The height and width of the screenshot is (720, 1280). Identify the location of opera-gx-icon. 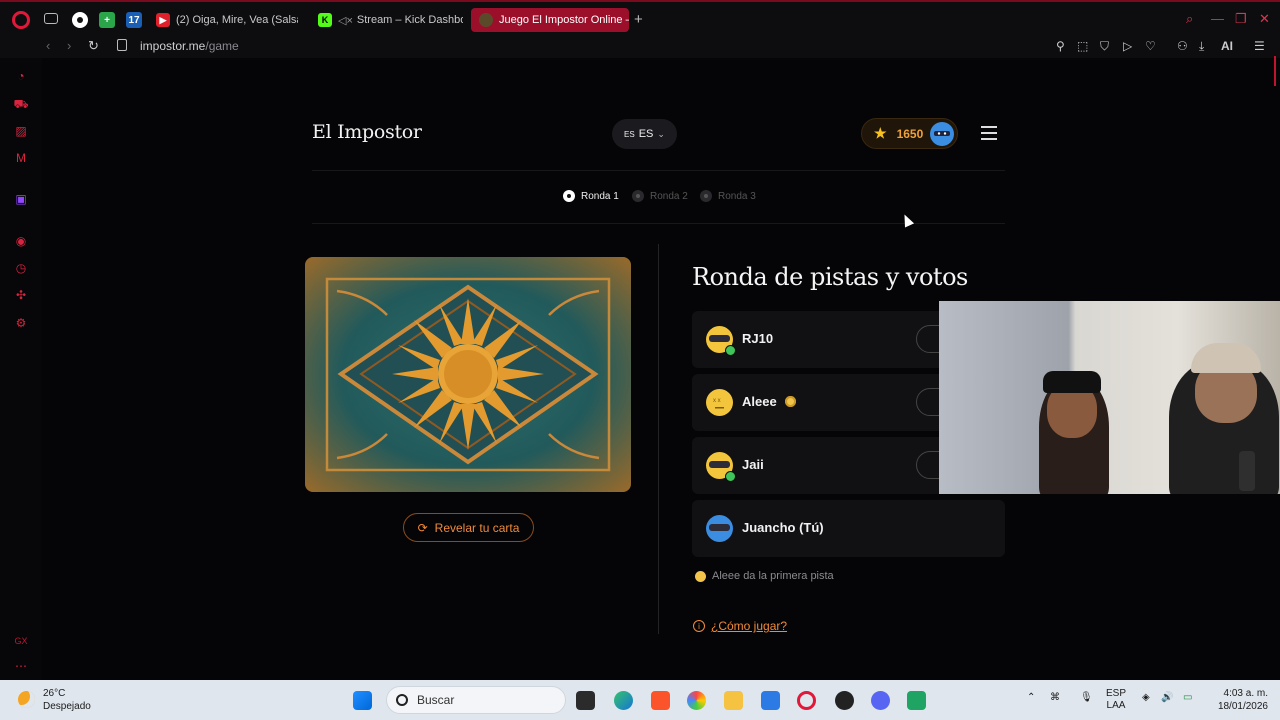
(806, 700).